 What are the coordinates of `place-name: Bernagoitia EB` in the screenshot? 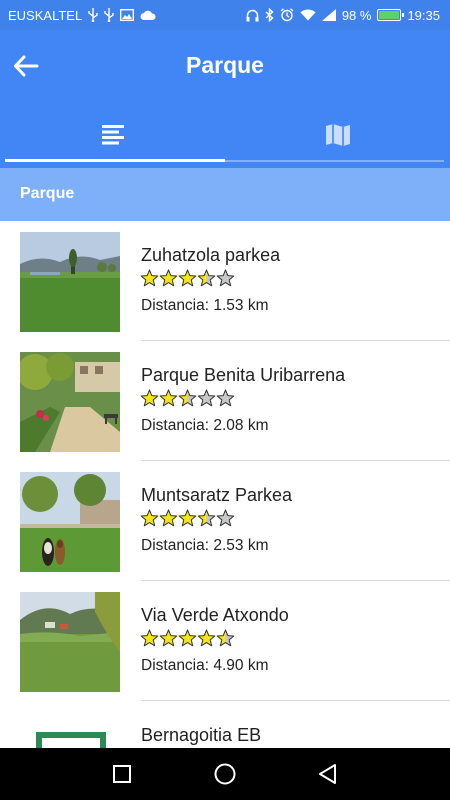 It's located at (201, 735).